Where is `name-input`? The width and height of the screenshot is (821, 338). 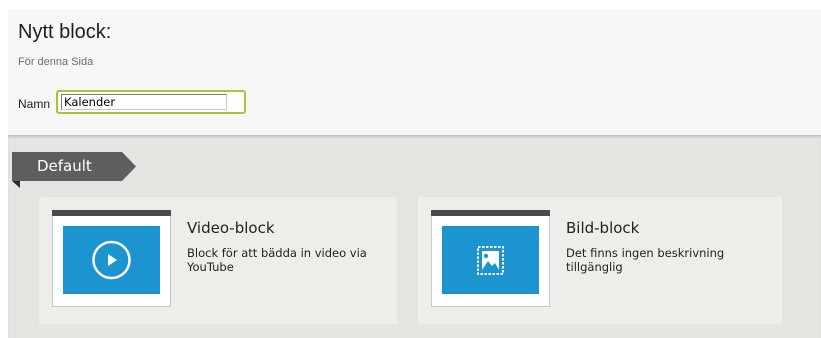 name-input is located at coordinates (144, 102).